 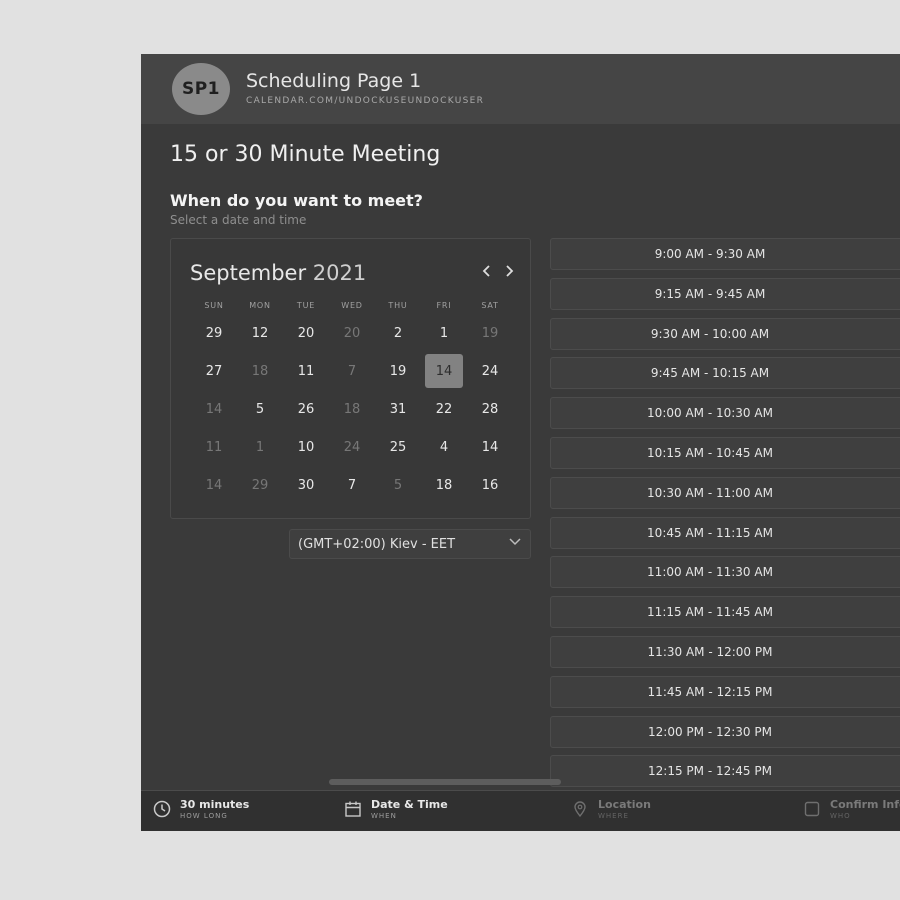 What do you see at coordinates (444, 305) in the screenshot?
I see `weekday-label: FRI` at bounding box center [444, 305].